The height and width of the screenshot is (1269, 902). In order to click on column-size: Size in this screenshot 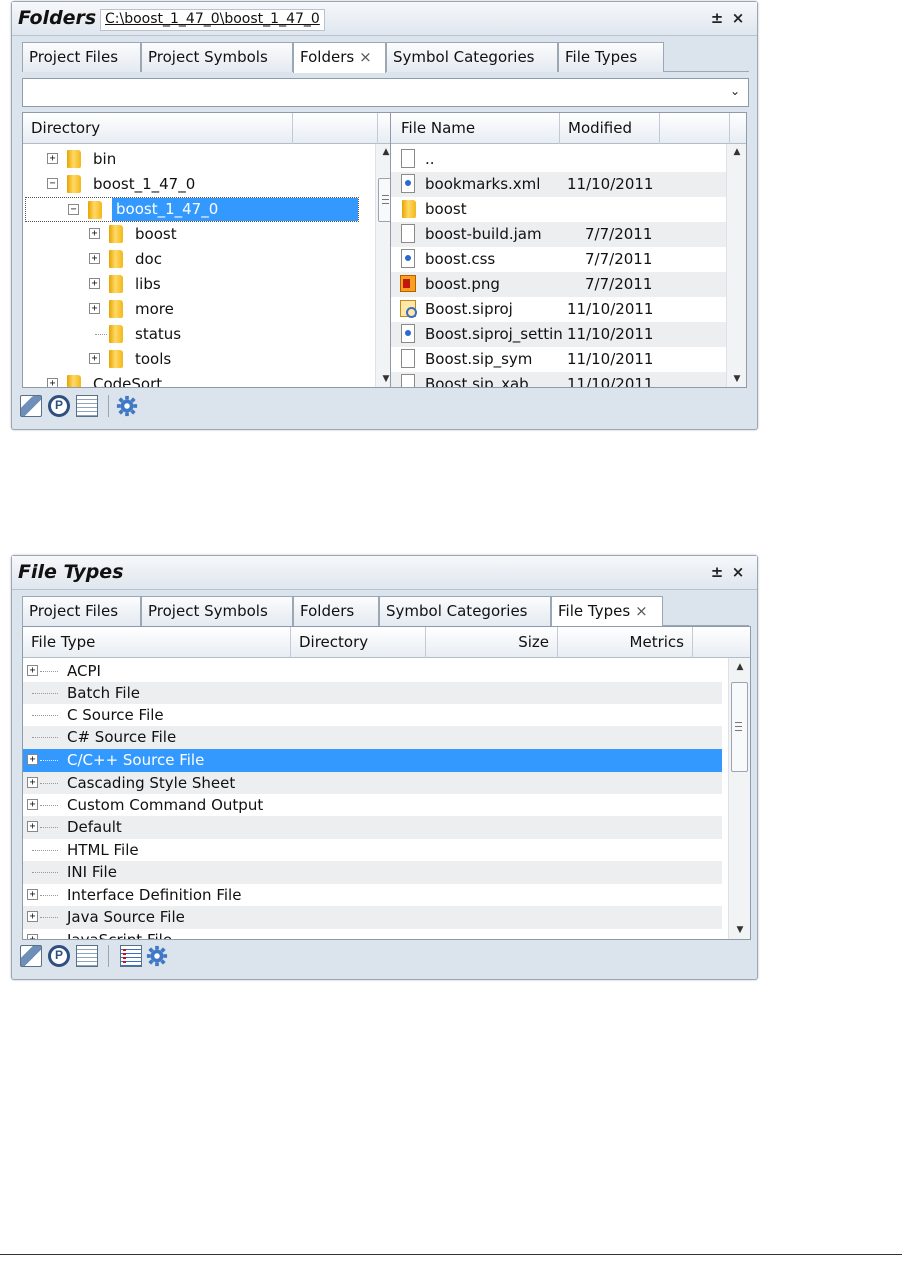, I will do `click(492, 642)`.